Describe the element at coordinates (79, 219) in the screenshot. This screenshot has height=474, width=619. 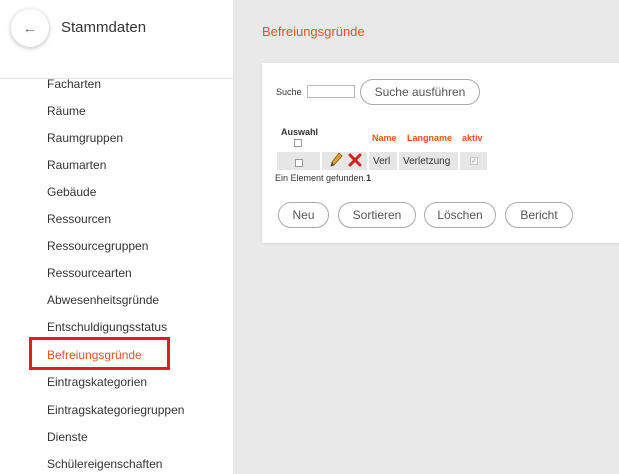
I see `sidebar-item-ressourcen: Ressourcen` at that location.